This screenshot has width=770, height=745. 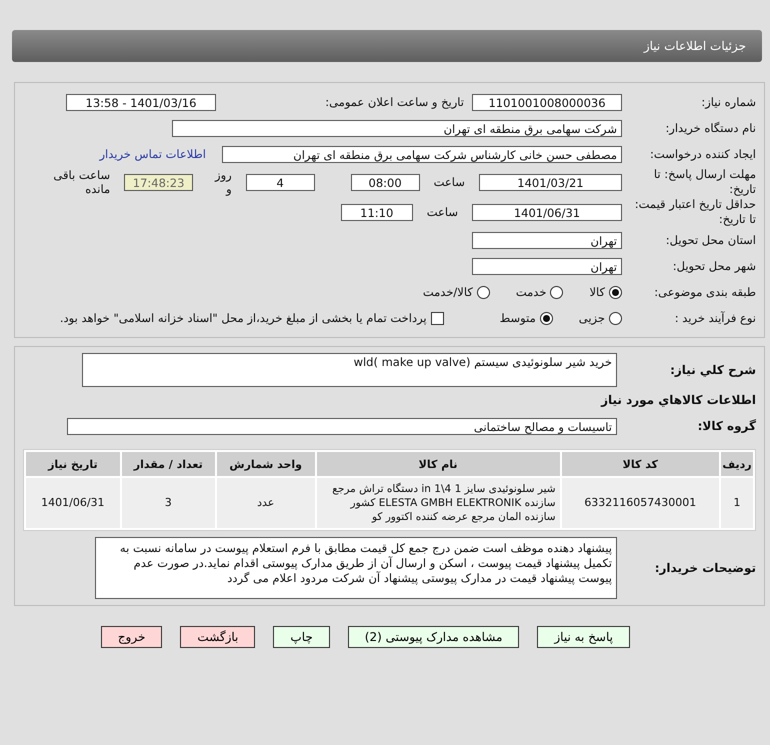 What do you see at coordinates (714, 266) in the screenshot?
I see `field-label: شهر محل تحویل:` at bounding box center [714, 266].